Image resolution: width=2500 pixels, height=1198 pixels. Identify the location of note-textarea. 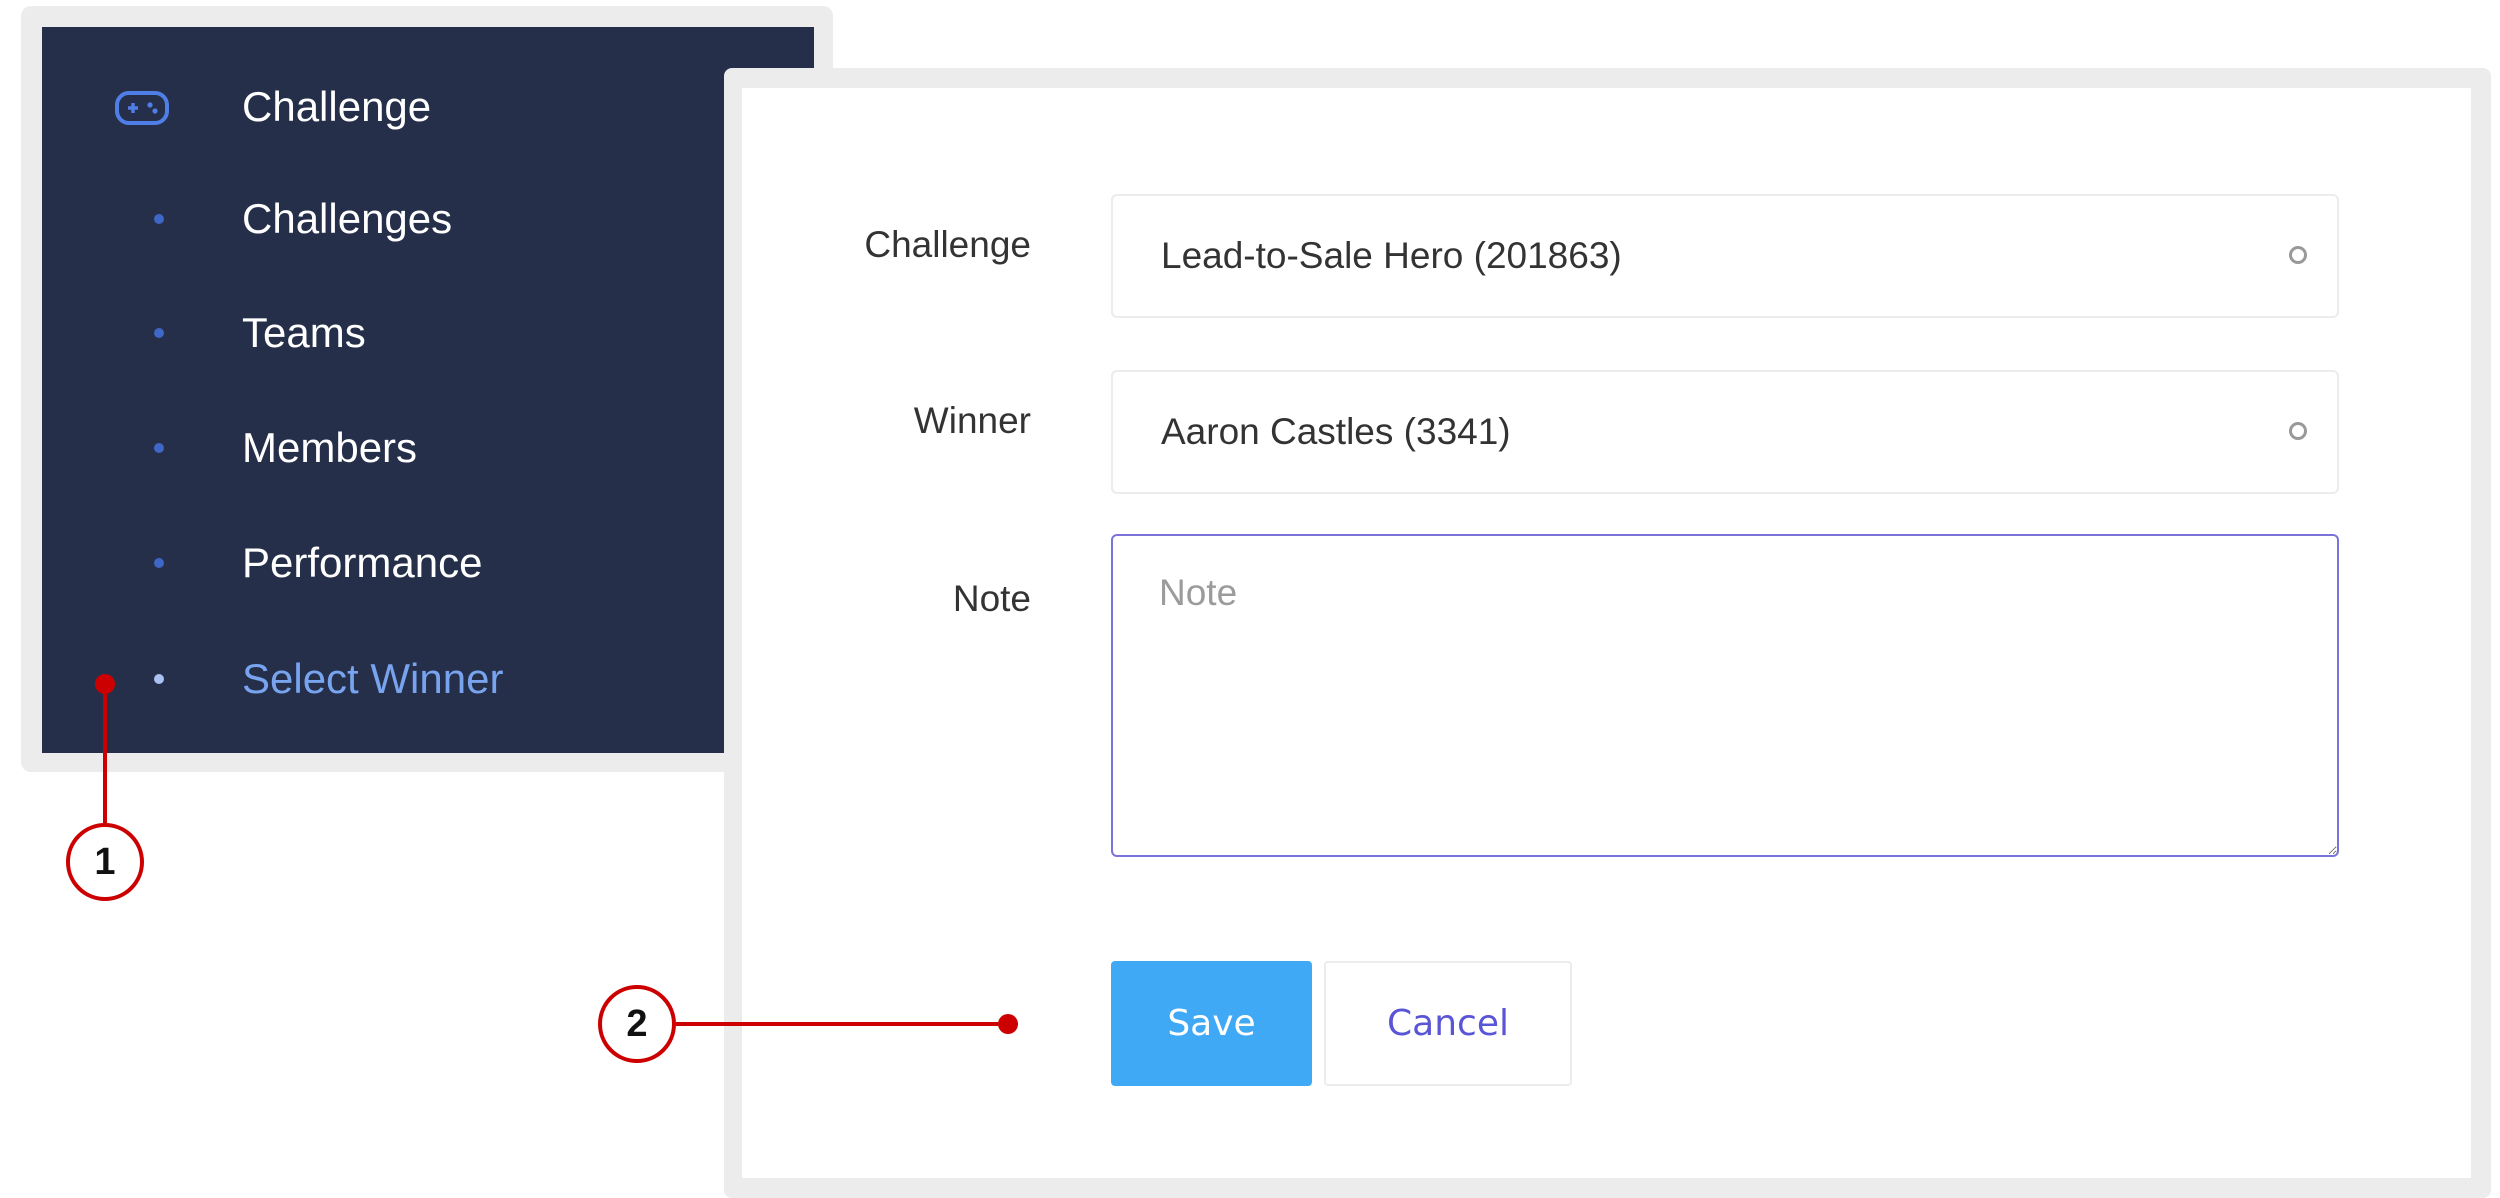
(1725, 695).